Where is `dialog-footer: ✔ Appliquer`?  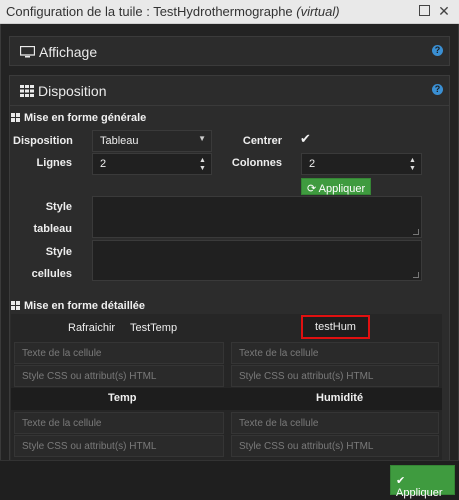
dialog-footer: ✔ Appliquer is located at coordinates (229, 480).